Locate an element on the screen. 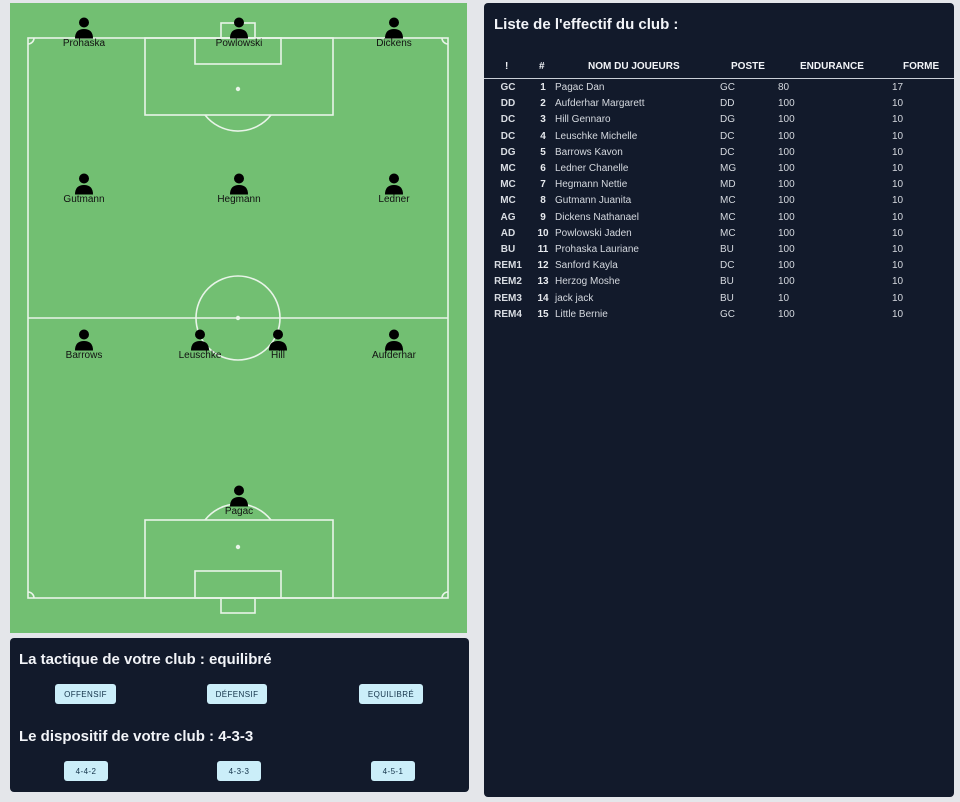 Image resolution: width=960 pixels, height=802 pixels. player-name: Aufderhar is located at coordinates (394, 355).